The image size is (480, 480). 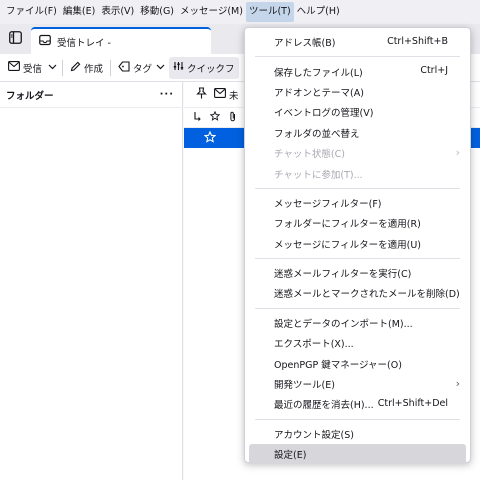 I want to click on menu-item-addons-themes: アドオンとテーマ(A), so click(x=357, y=92).